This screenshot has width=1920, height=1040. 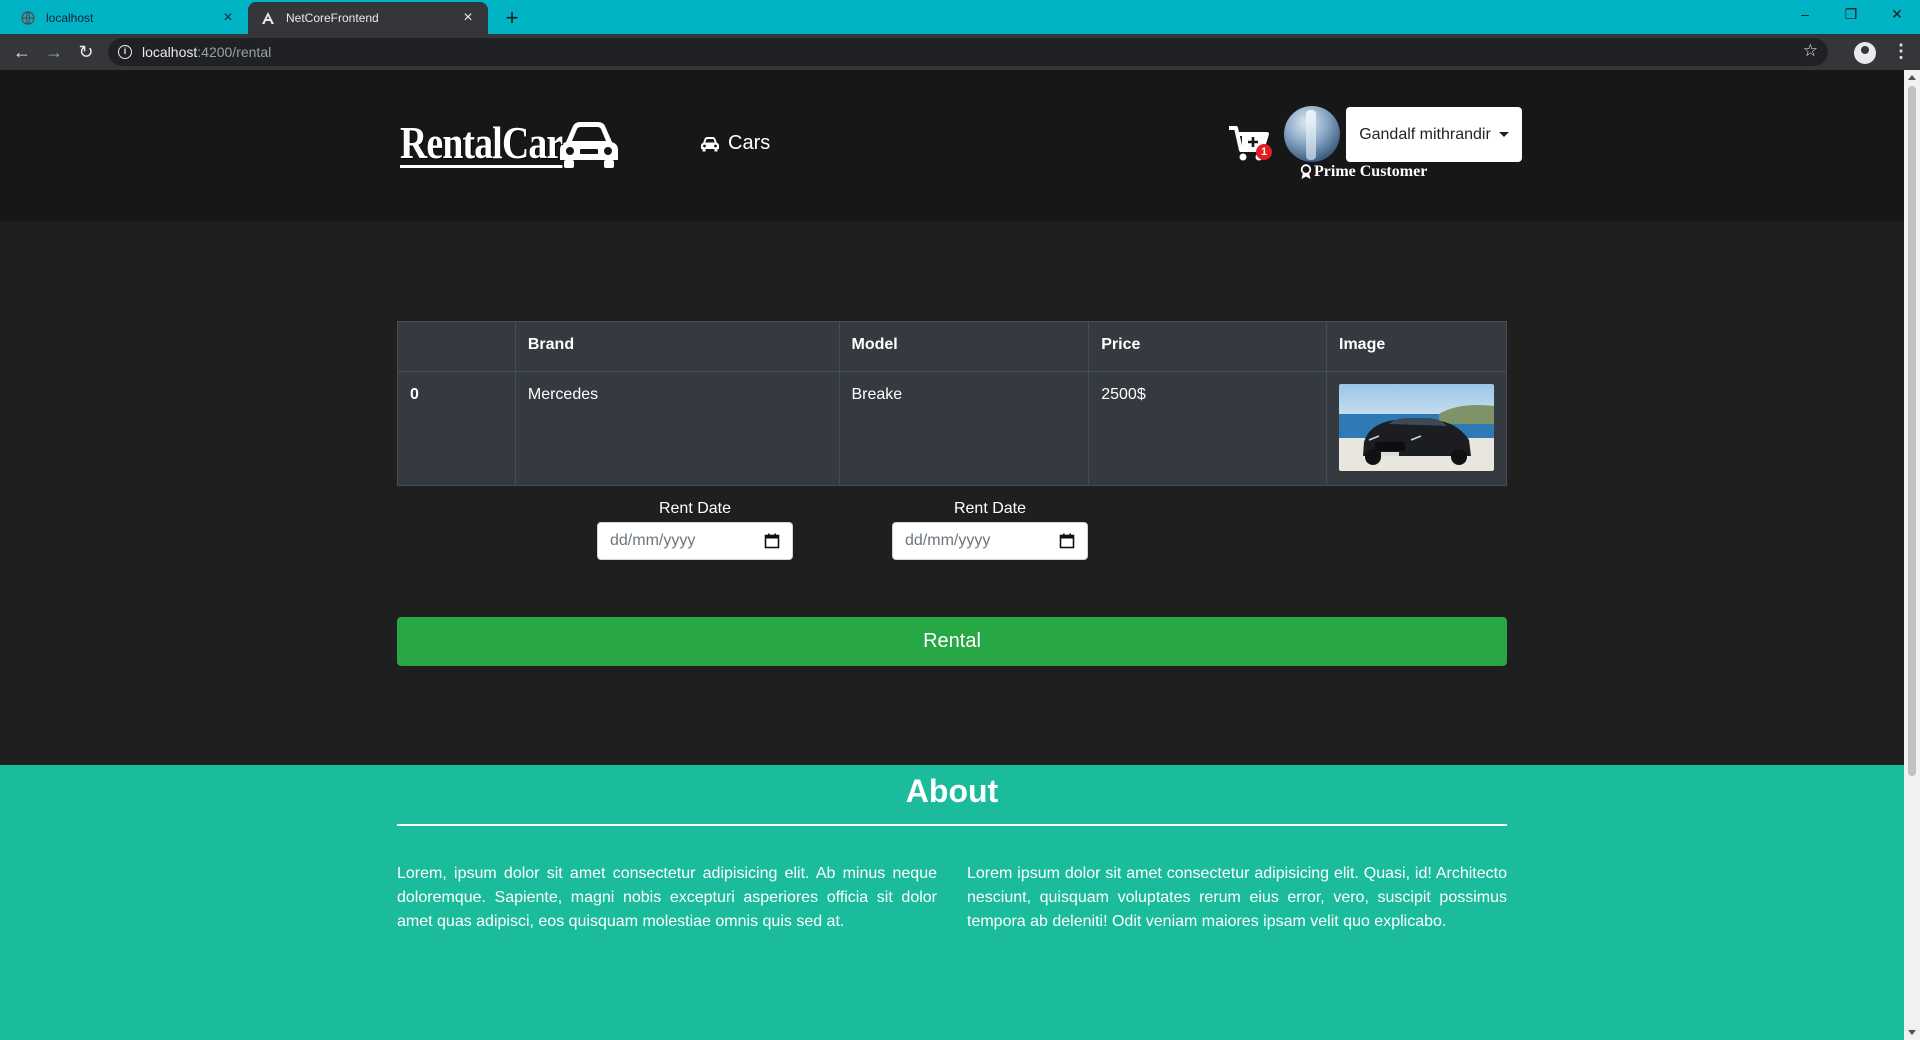 What do you see at coordinates (1912, 431) in the screenshot?
I see `scrollbar-thumb` at bounding box center [1912, 431].